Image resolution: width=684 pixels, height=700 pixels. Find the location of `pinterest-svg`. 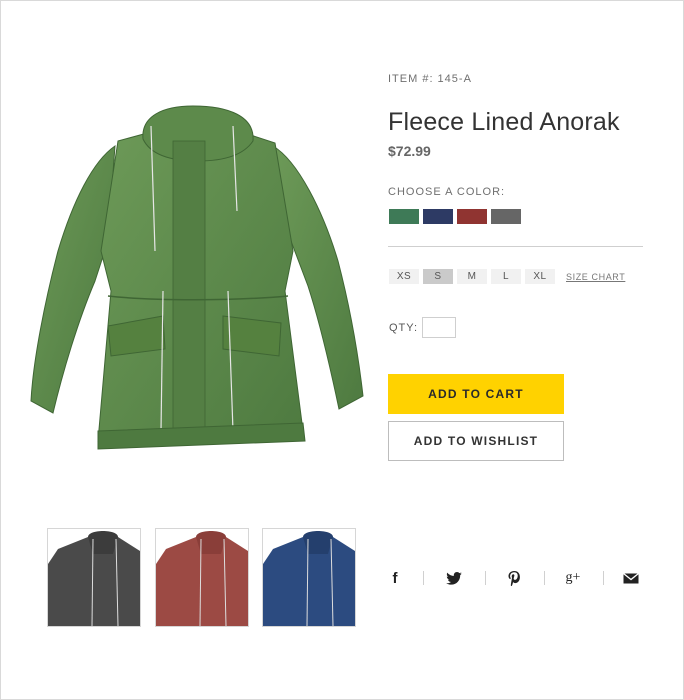

pinterest-svg is located at coordinates (514, 578).